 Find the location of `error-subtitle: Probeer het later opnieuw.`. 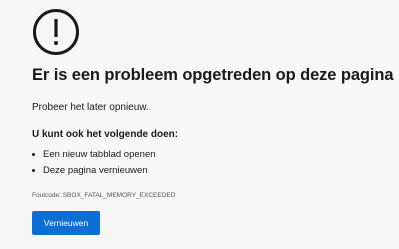

error-subtitle: Probeer het later opnieuw. is located at coordinates (90, 107).